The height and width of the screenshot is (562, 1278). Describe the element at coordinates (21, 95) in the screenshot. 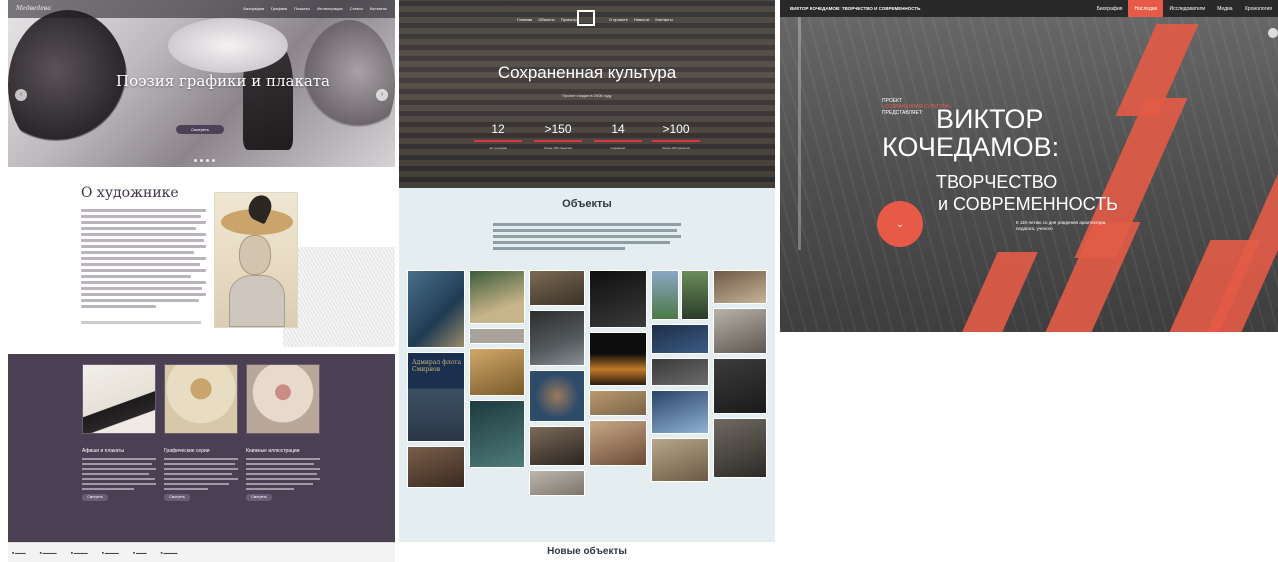

I see `slider-prev-icon: ‹` at that location.